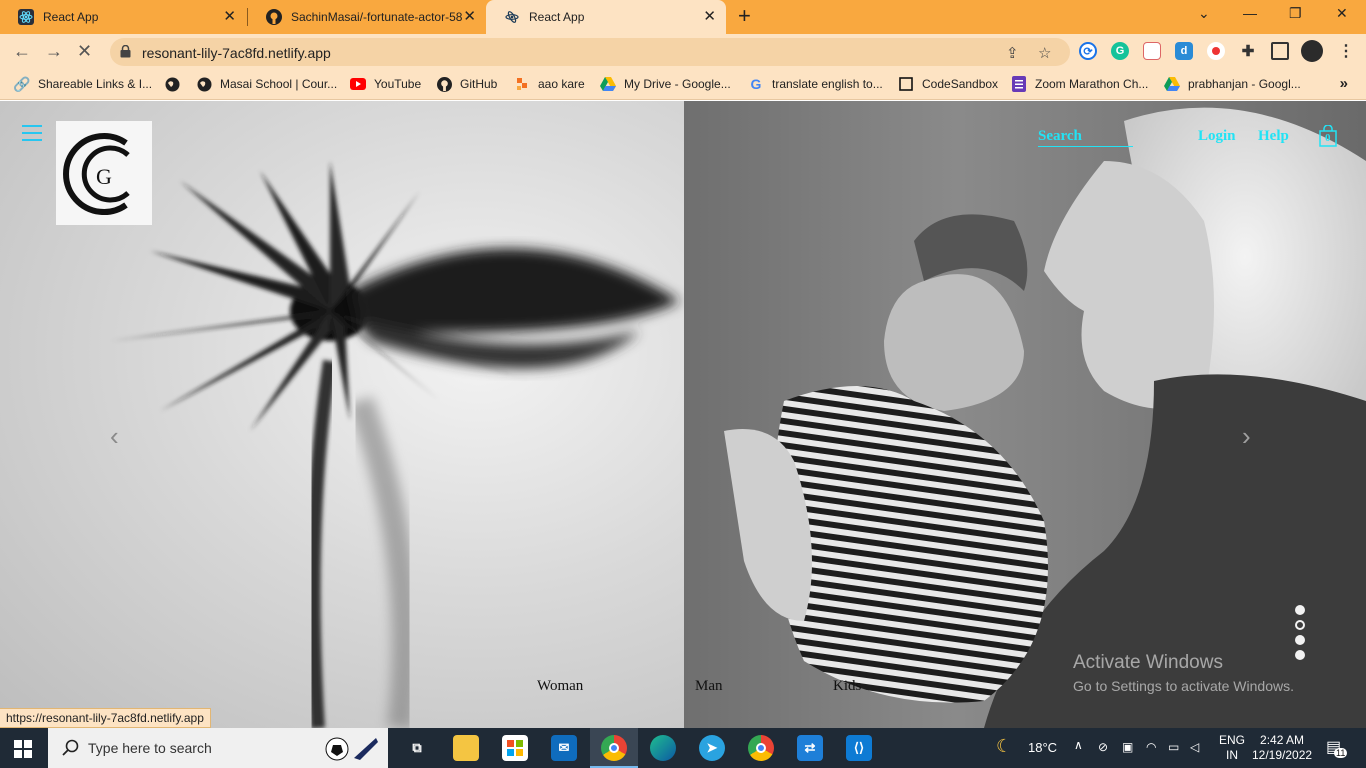 The width and height of the screenshot is (1366, 768). Describe the element at coordinates (709, 686) in the screenshot. I see `category-man: Man` at that location.